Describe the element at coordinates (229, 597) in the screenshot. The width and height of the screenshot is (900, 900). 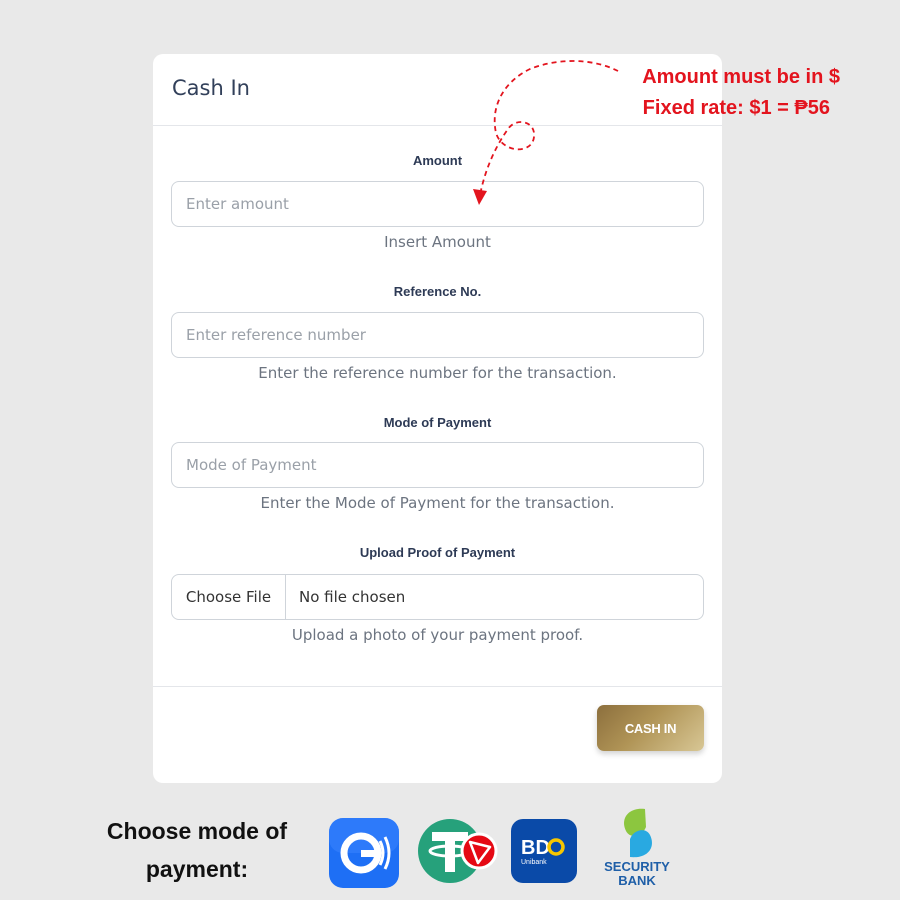
I see `choose-file-button: Choose File` at that location.